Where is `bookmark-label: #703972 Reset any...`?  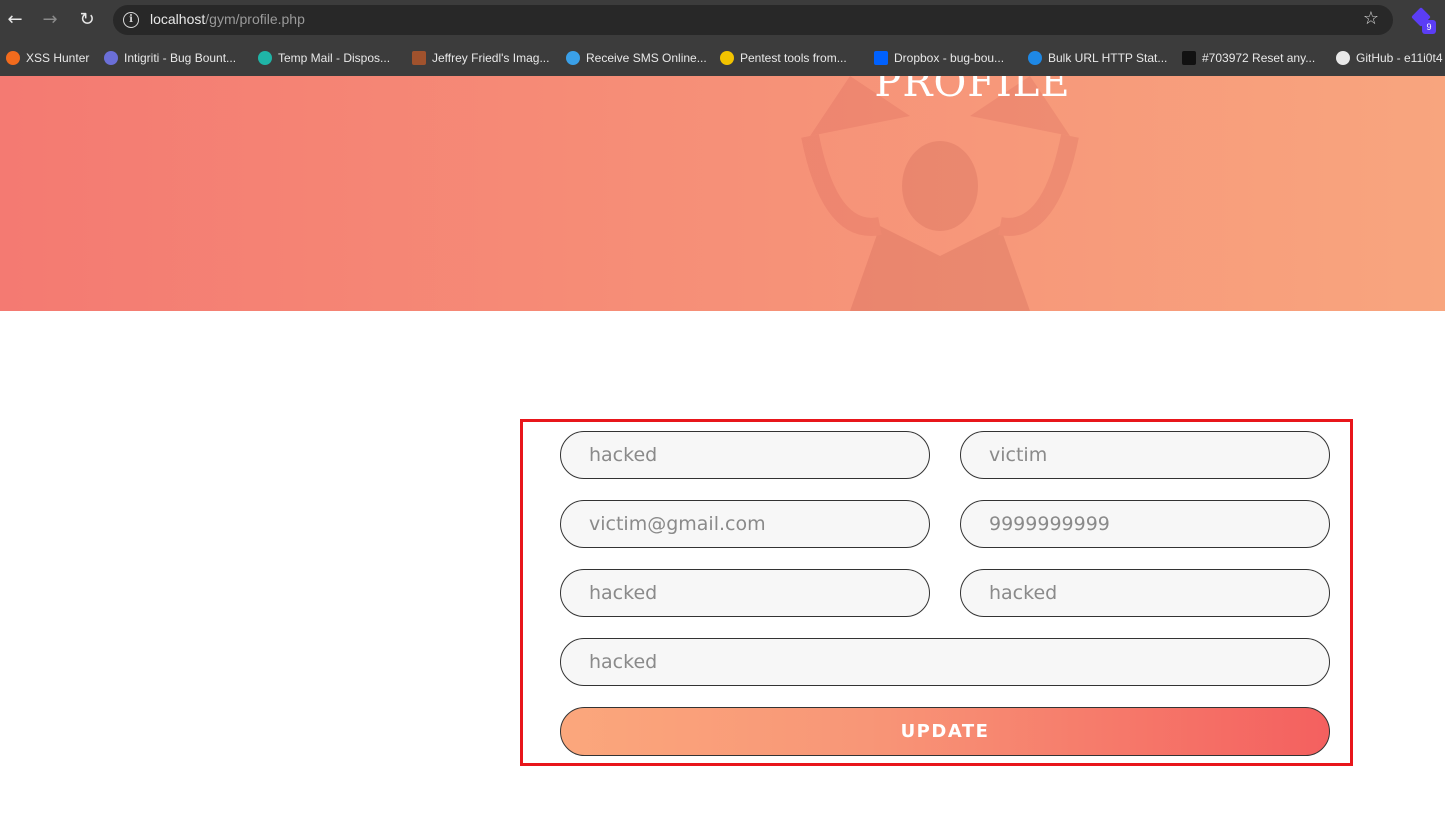
bookmark-label: #703972 Reset any... is located at coordinates (1259, 58).